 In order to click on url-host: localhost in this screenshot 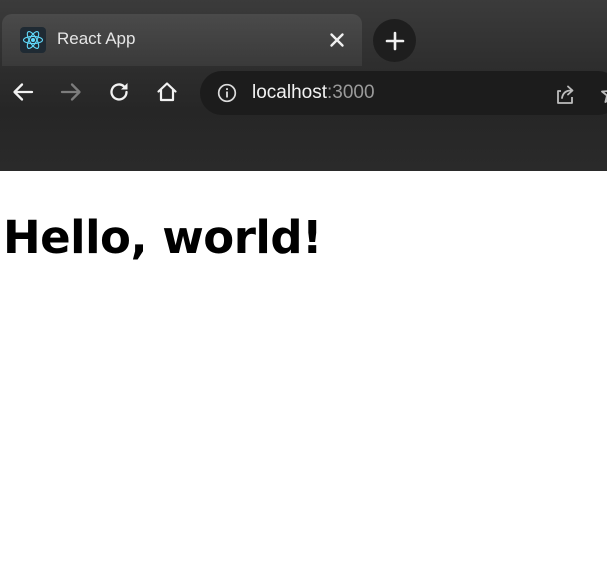, I will do `click(289, 92)`.